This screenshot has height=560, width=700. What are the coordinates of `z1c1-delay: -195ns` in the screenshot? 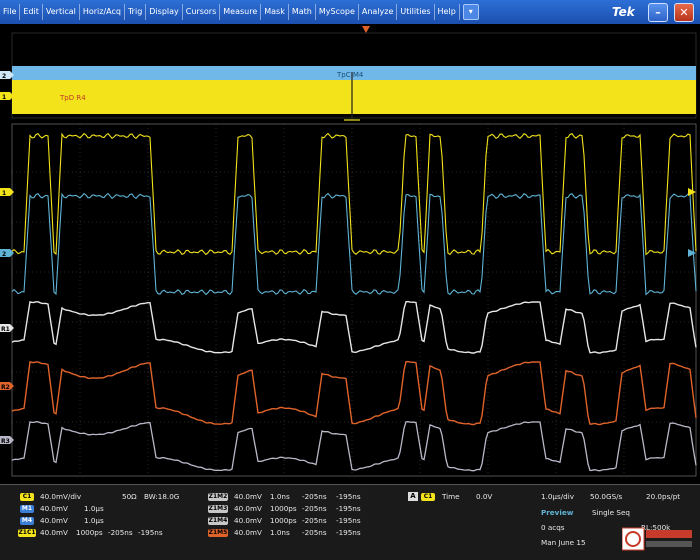 It's located at (150, 532).